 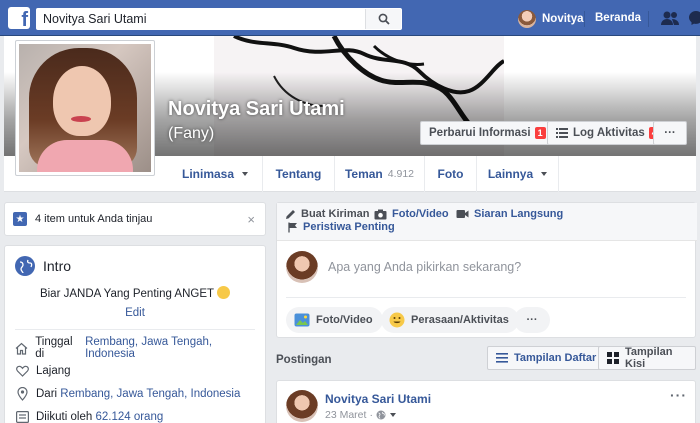 I want to click on composer-more-label: ···, so click(x=532, y=320).